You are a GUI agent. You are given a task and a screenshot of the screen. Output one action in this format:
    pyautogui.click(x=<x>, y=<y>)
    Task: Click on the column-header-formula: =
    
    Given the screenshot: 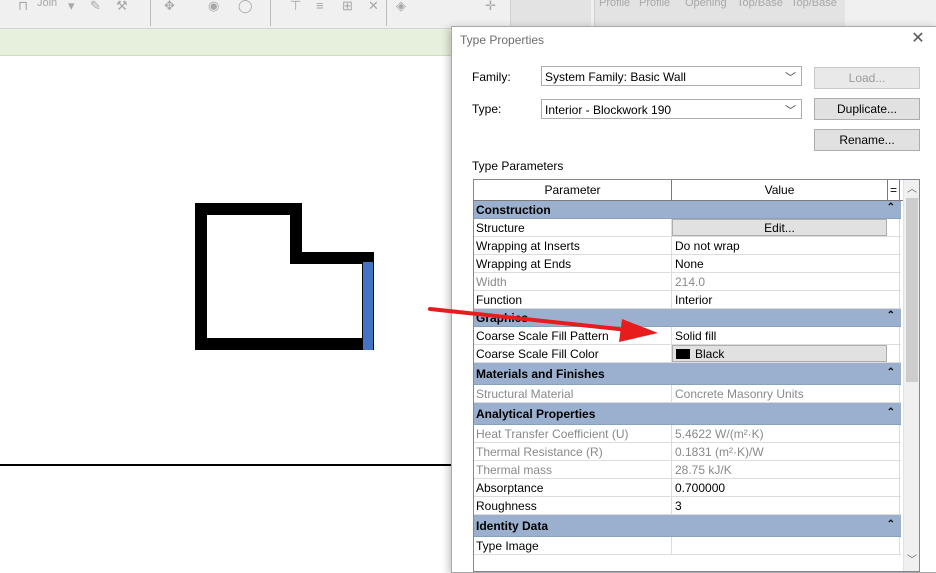 What is the action you would take?
    pyautogui.click(x=894, y=190)
    